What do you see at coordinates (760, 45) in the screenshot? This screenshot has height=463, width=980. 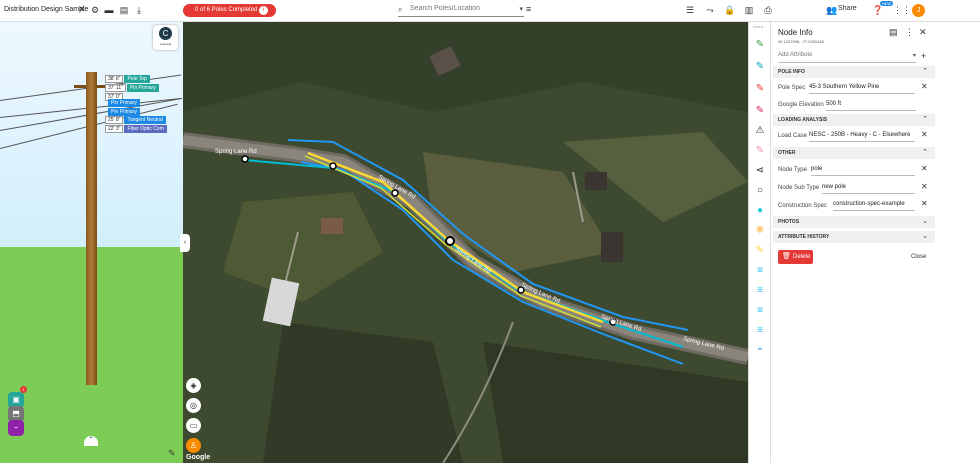 I see `green-pen-tool-icon: ✎` at bounding box center [760, 45].